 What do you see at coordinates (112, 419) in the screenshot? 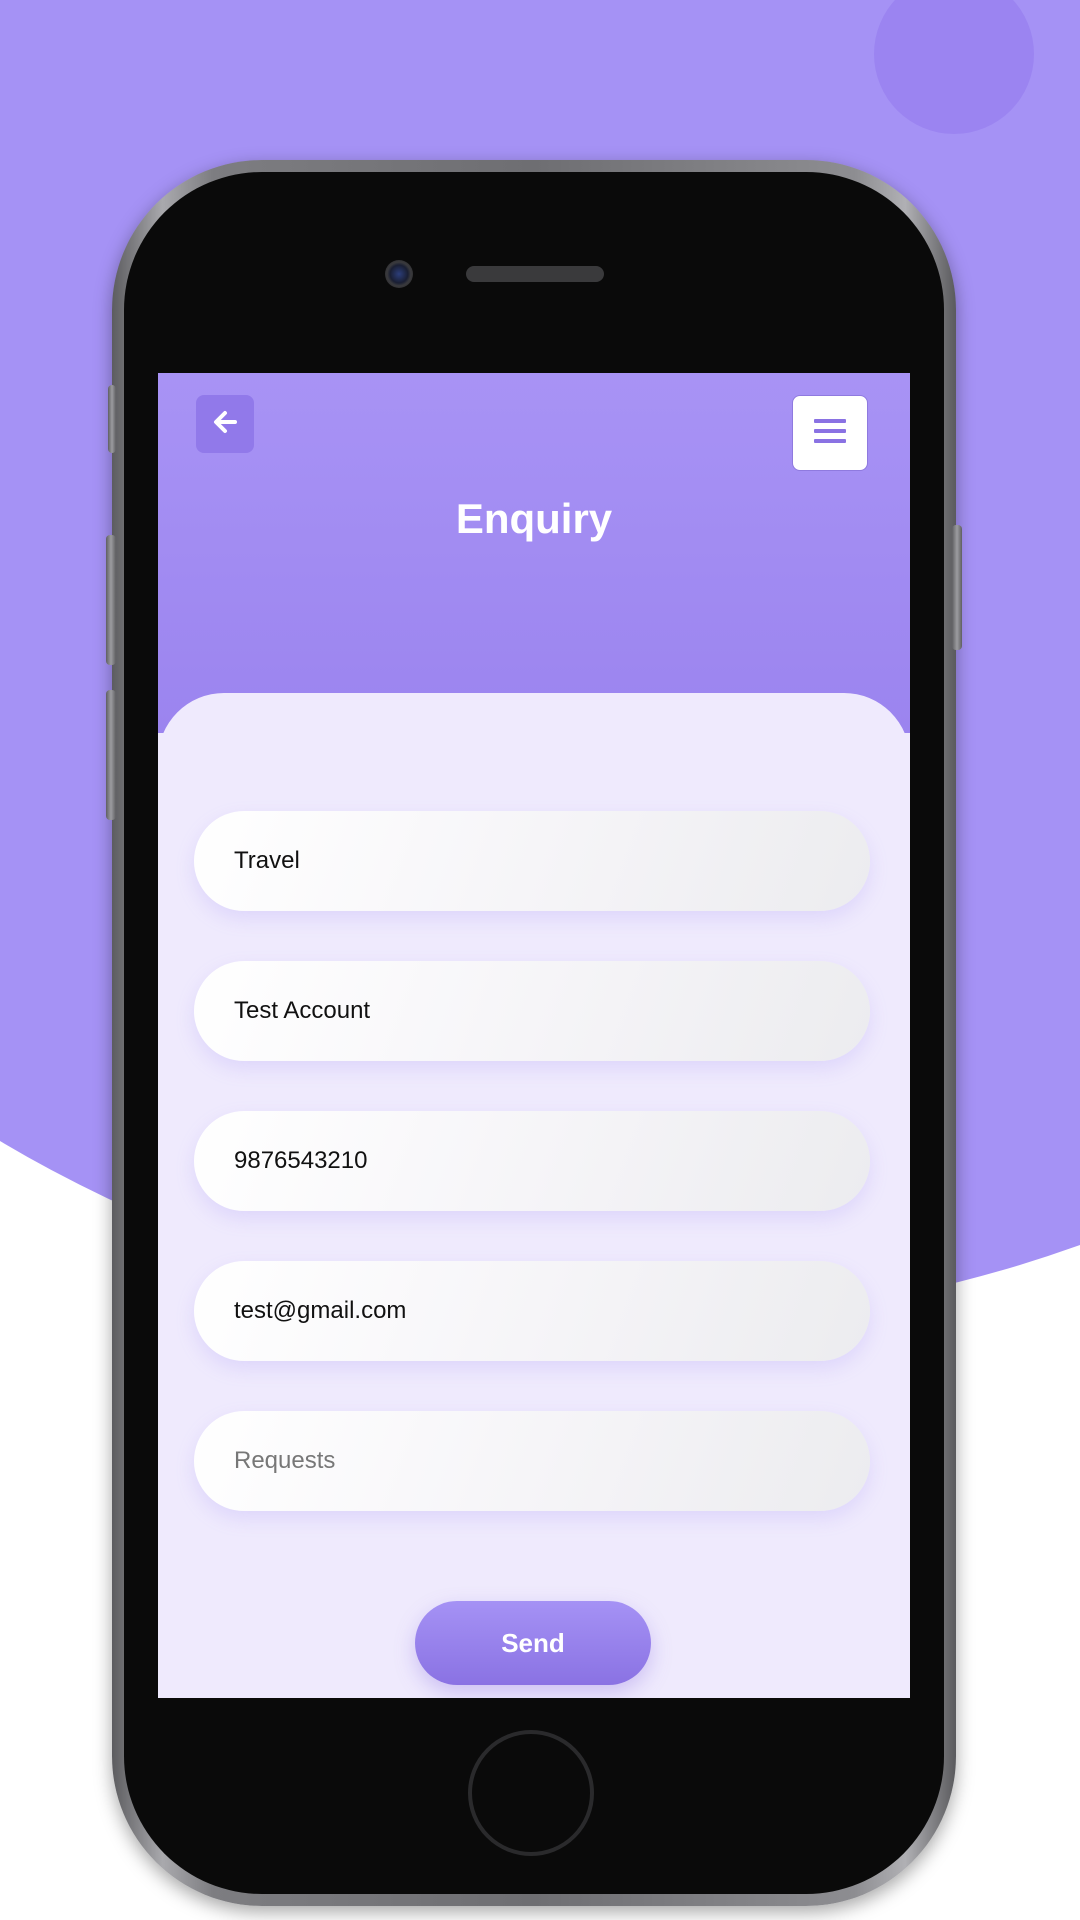
I see `phone-mute-switch` at bounding box center [112, 419].